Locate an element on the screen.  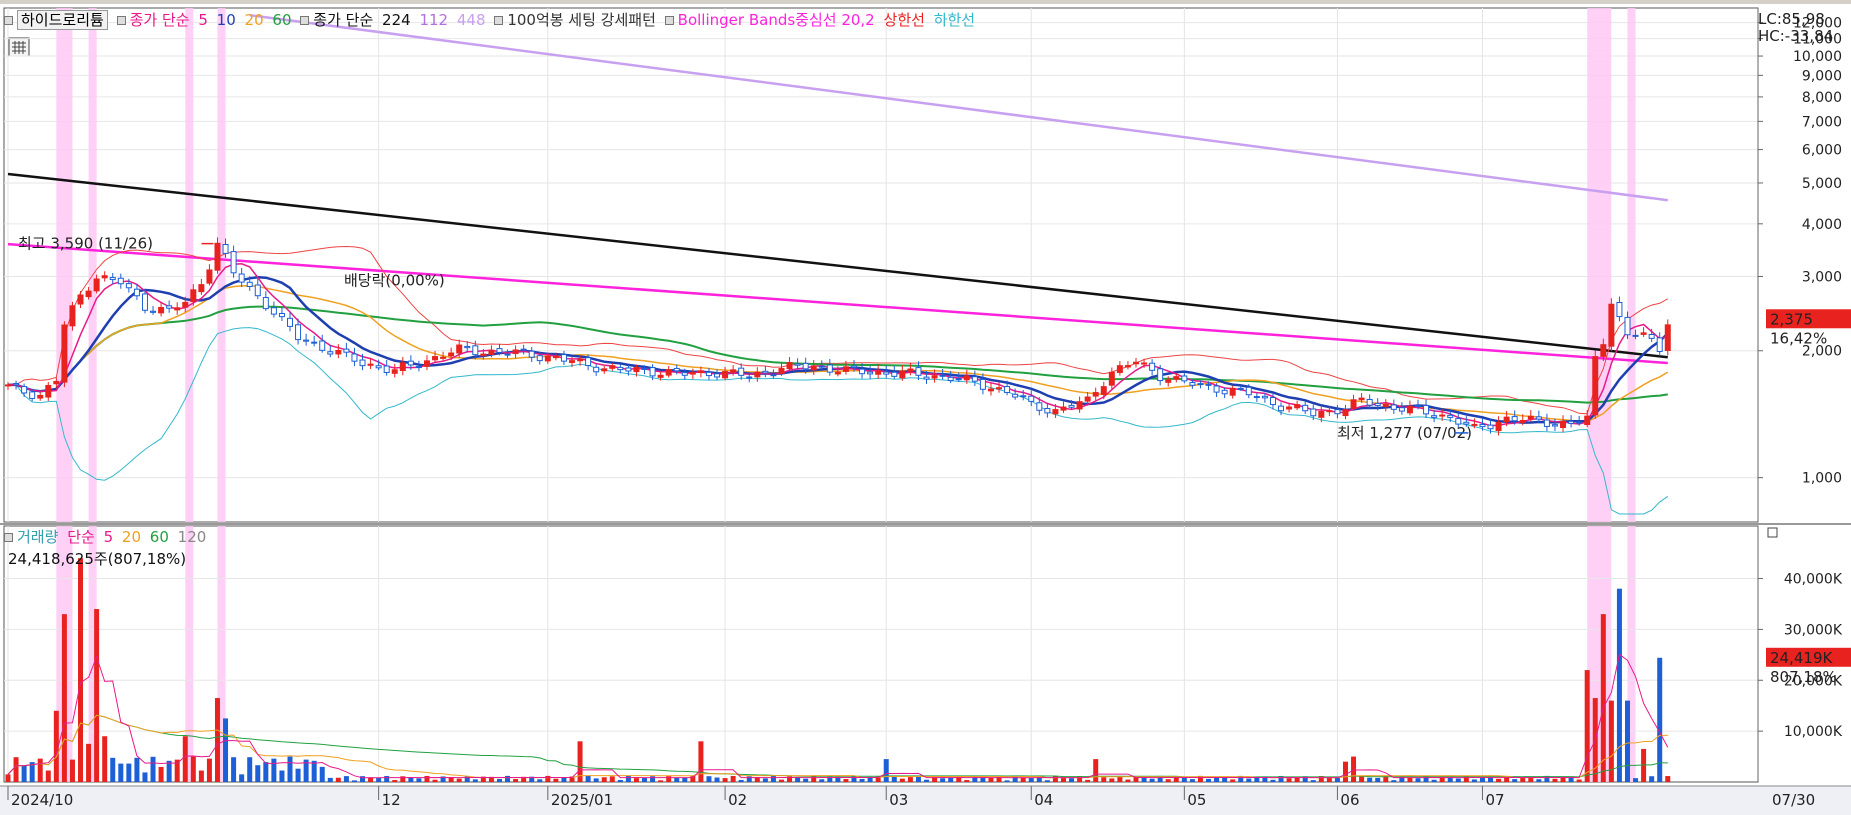
x-tick-label: 07 is located at coordinates (1494, 800).